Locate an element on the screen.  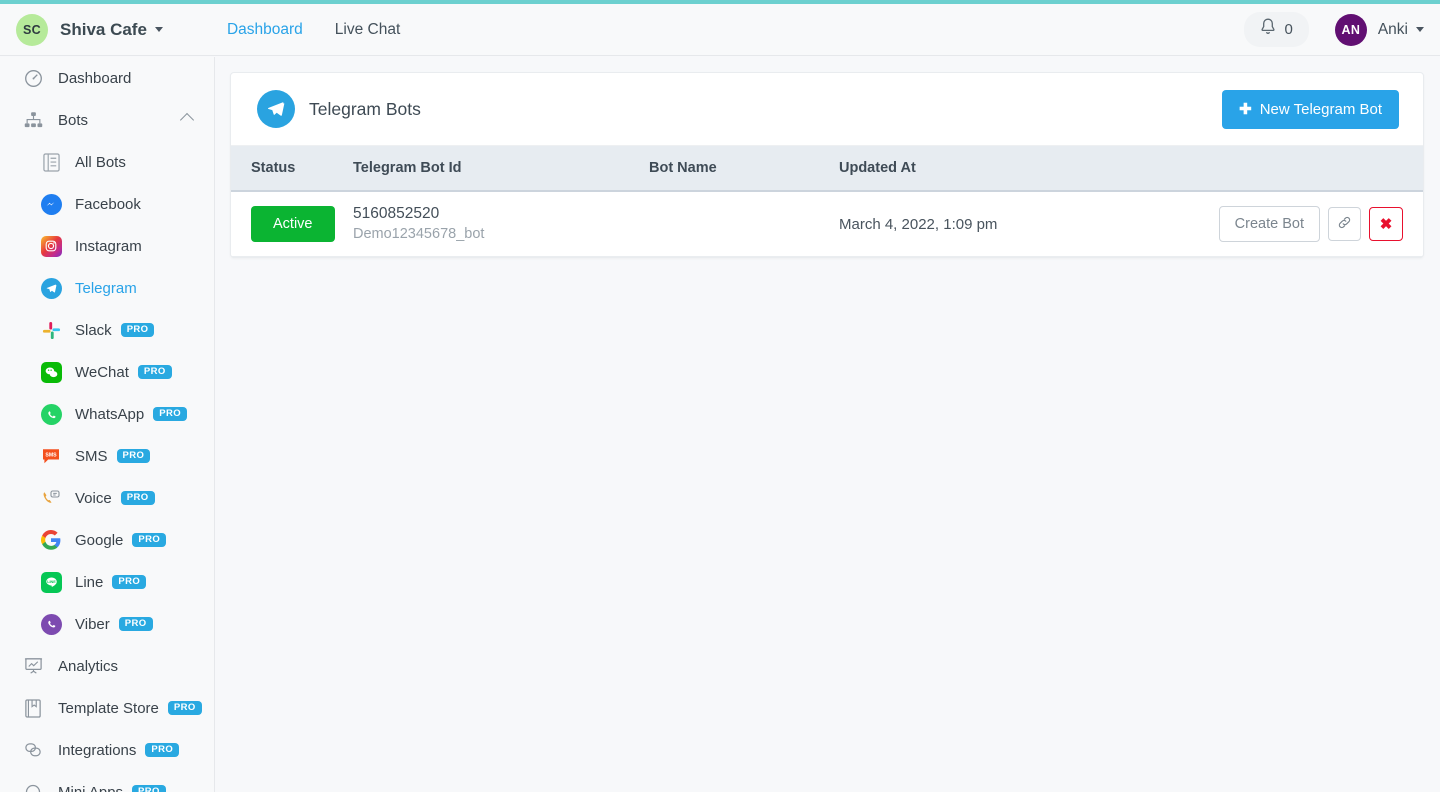
wechat-icon is located at coordinates (51, 372).